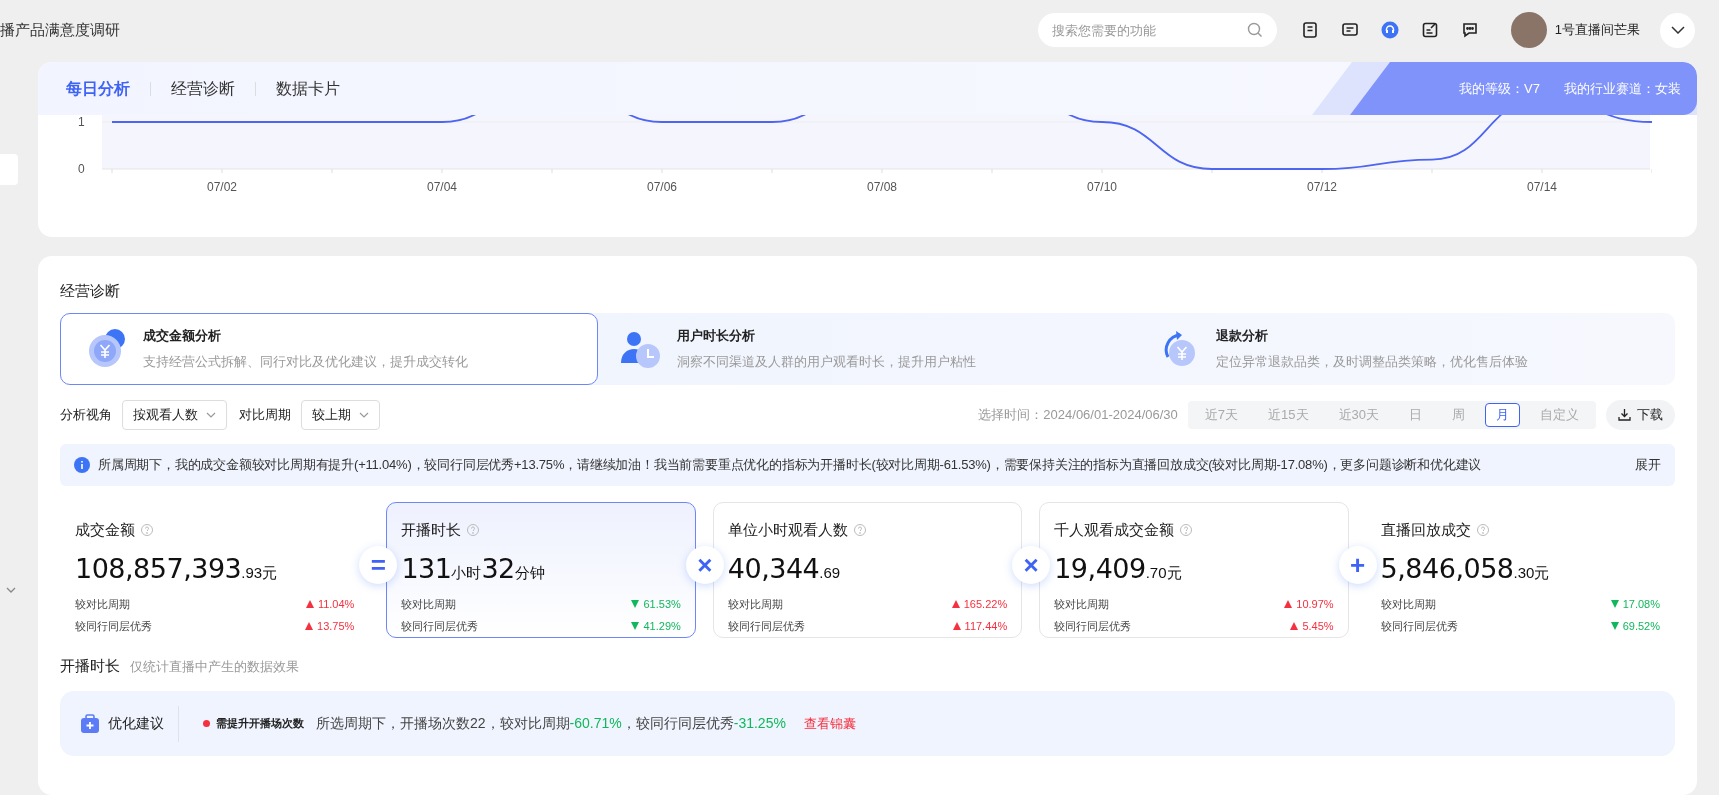  What do you see at coordinates (1315, 604) in the screenshot?
I see `stat-value: 10.97%` at bounding box center [1315, 604].